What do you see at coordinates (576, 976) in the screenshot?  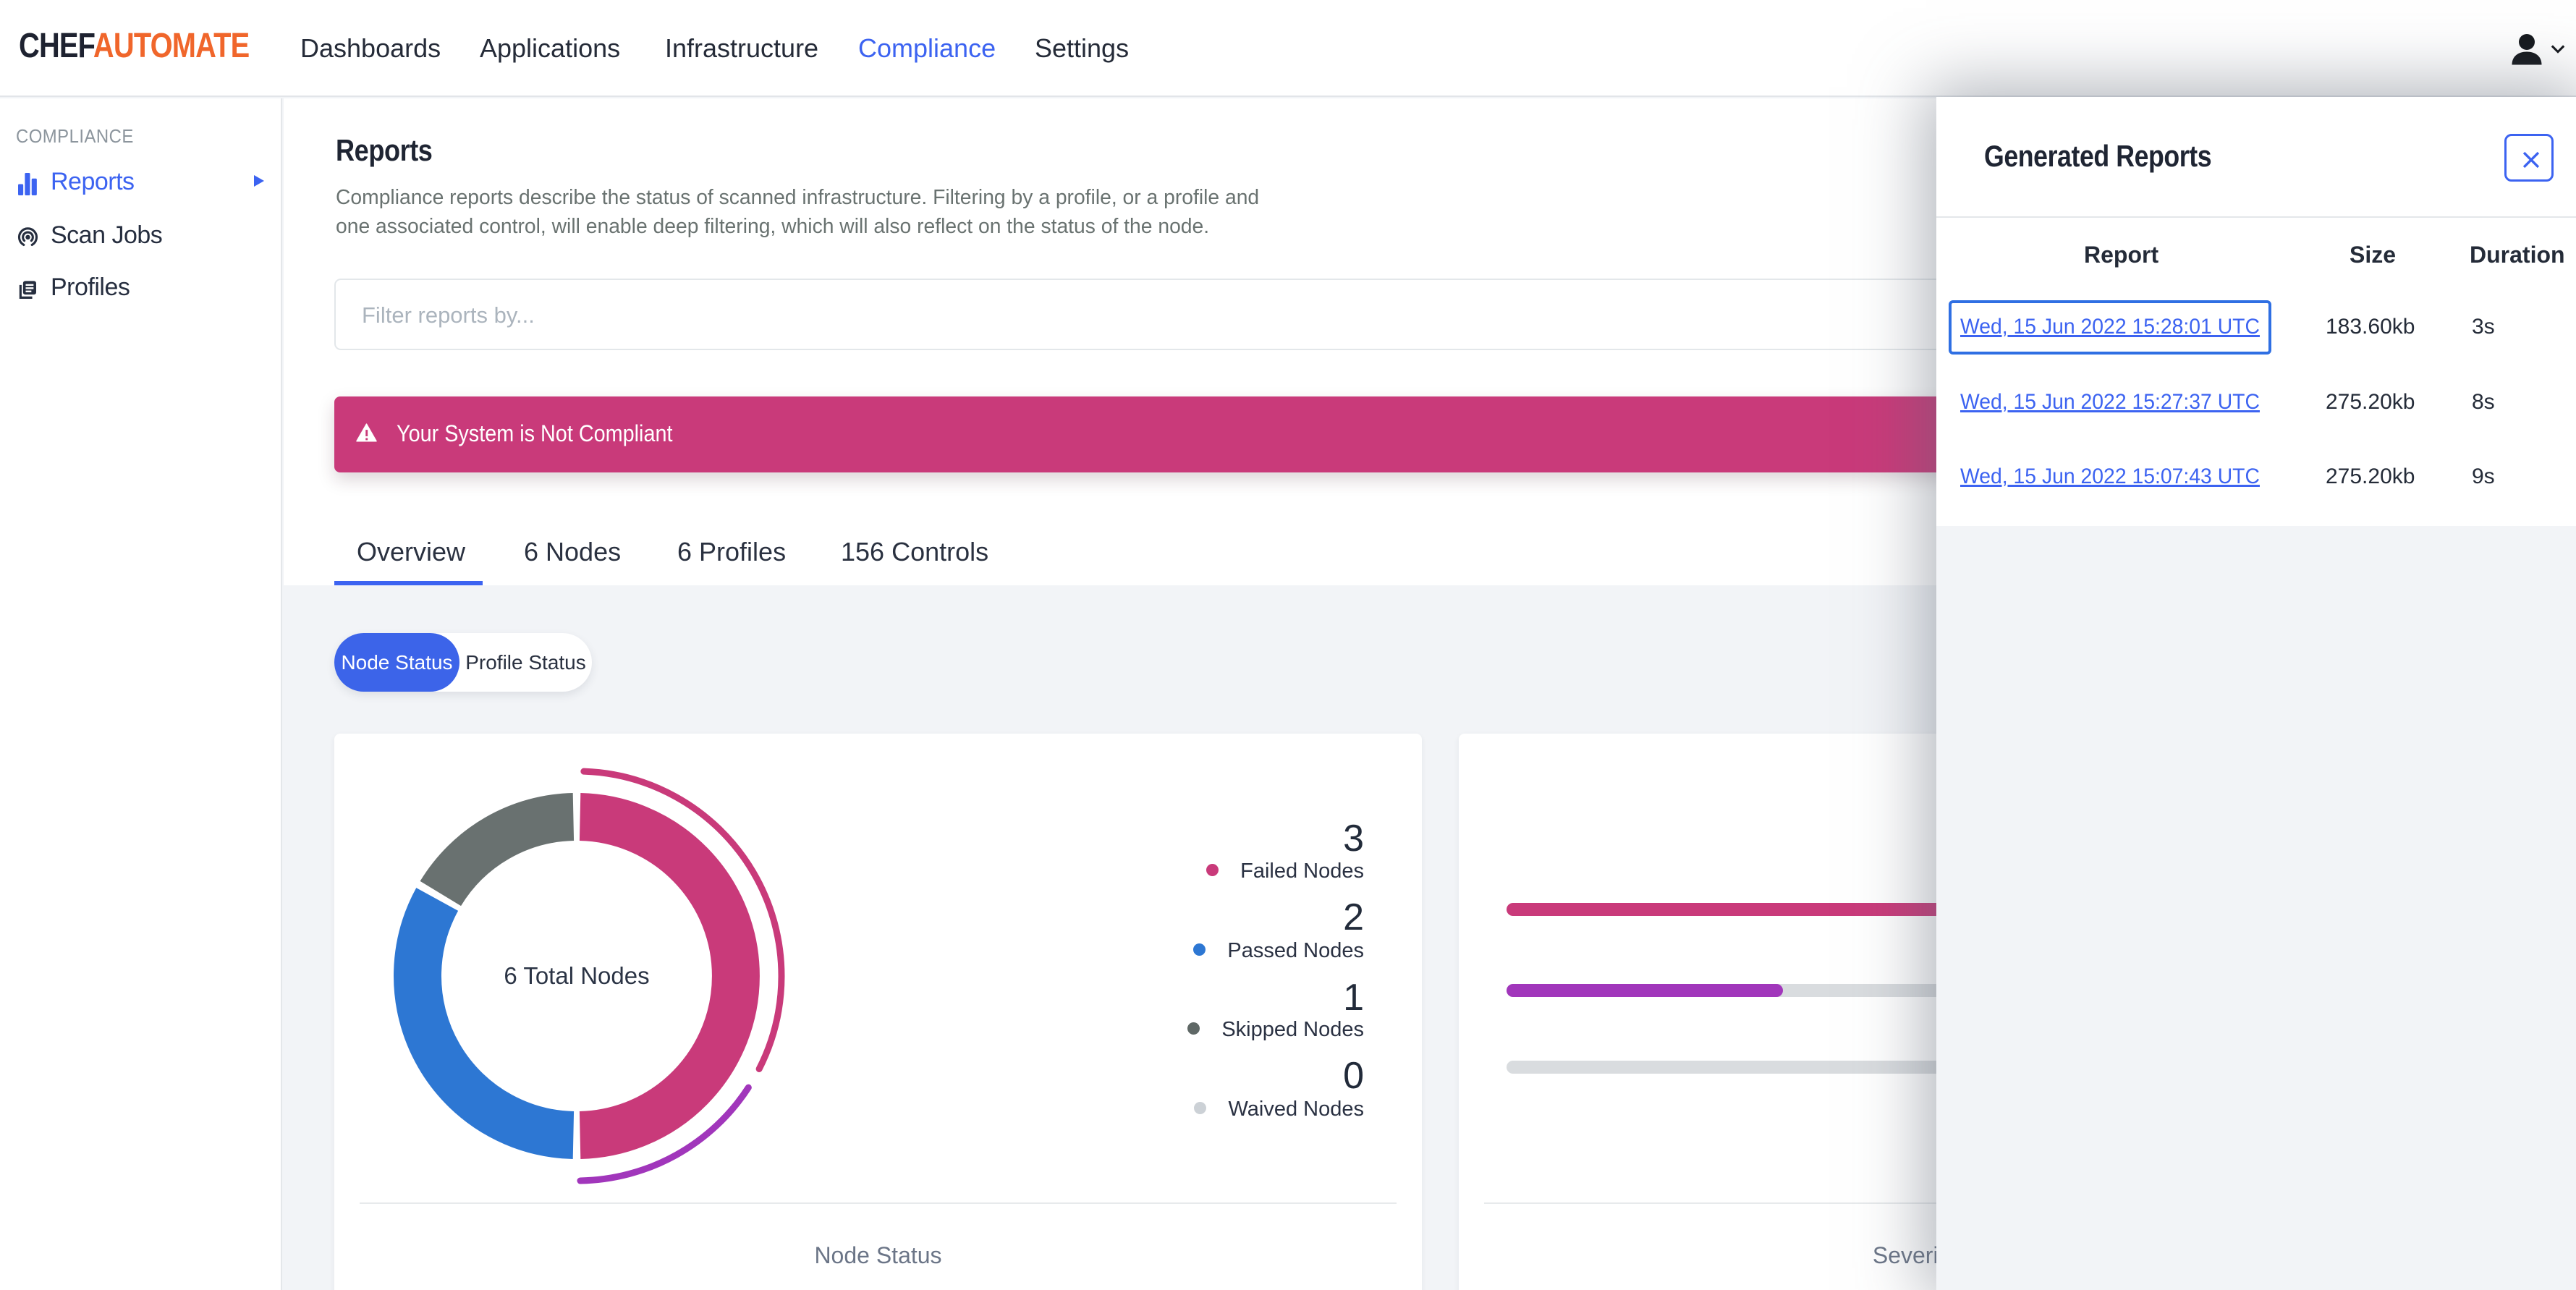 I see `svg-text: 6 Total Nodes` at bounding box center [576, 976].